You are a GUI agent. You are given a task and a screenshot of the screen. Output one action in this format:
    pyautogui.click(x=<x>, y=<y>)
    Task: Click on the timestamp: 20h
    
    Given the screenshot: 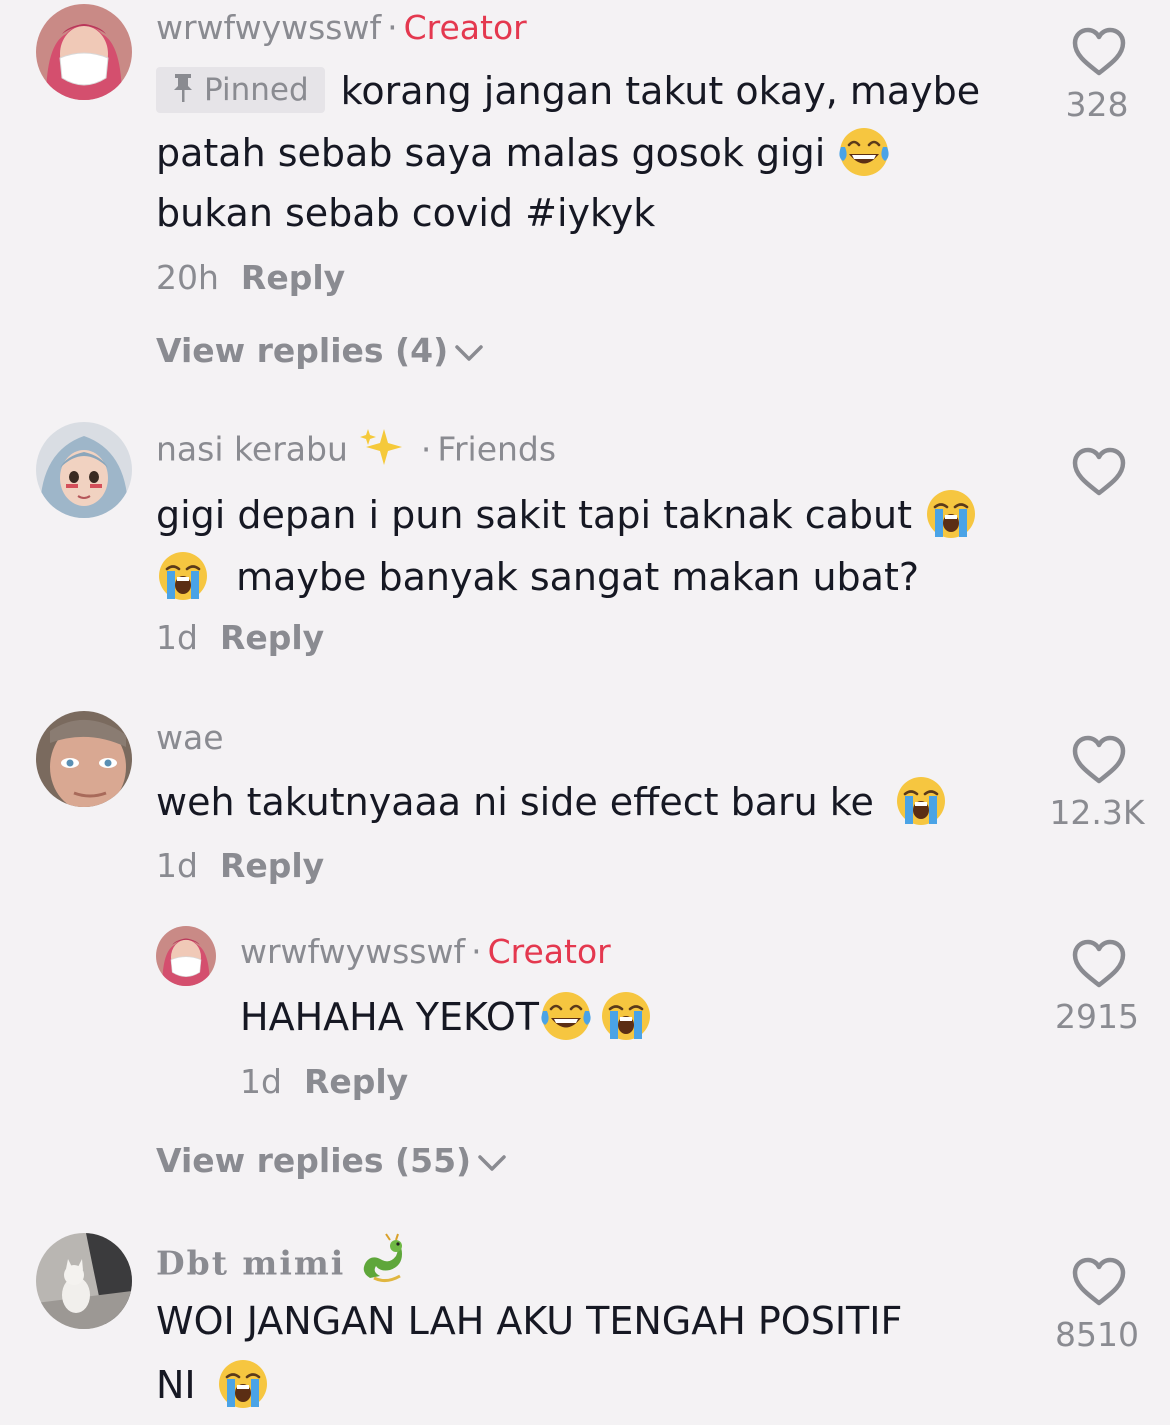 What is the action you would take?
    pyautogui.click(x=187, y=277)
    